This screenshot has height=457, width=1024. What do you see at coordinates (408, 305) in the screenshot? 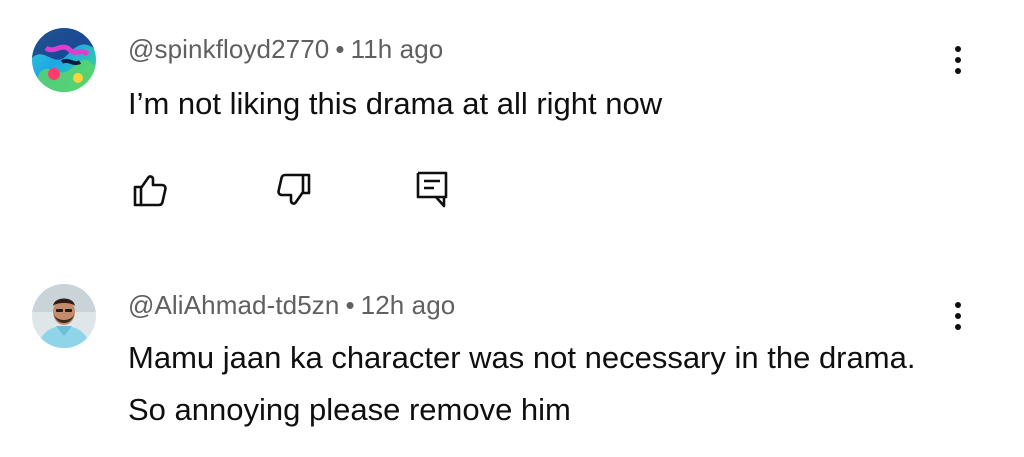
I see `comment-time: 12h ago` at bounding box center [408, 305].